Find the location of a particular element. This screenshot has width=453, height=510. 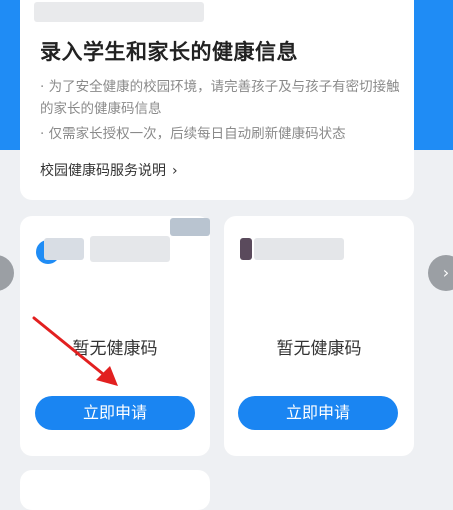

chevron-left-icon: ‹ is located at coordinates (7, 273).